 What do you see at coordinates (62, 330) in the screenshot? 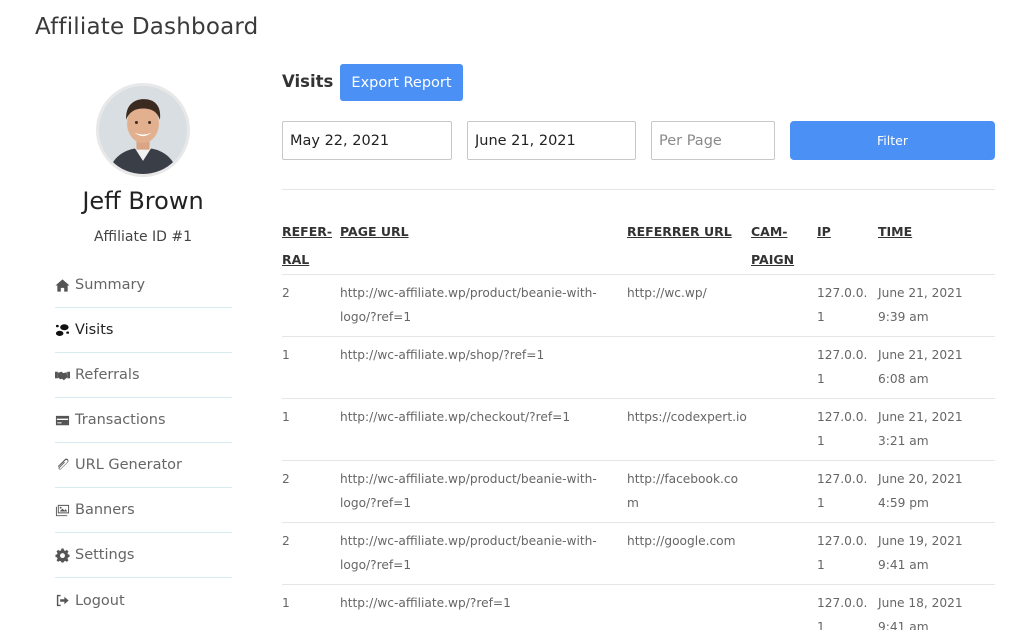
I see `footsteps-icon` at bounding box center [62, 330].